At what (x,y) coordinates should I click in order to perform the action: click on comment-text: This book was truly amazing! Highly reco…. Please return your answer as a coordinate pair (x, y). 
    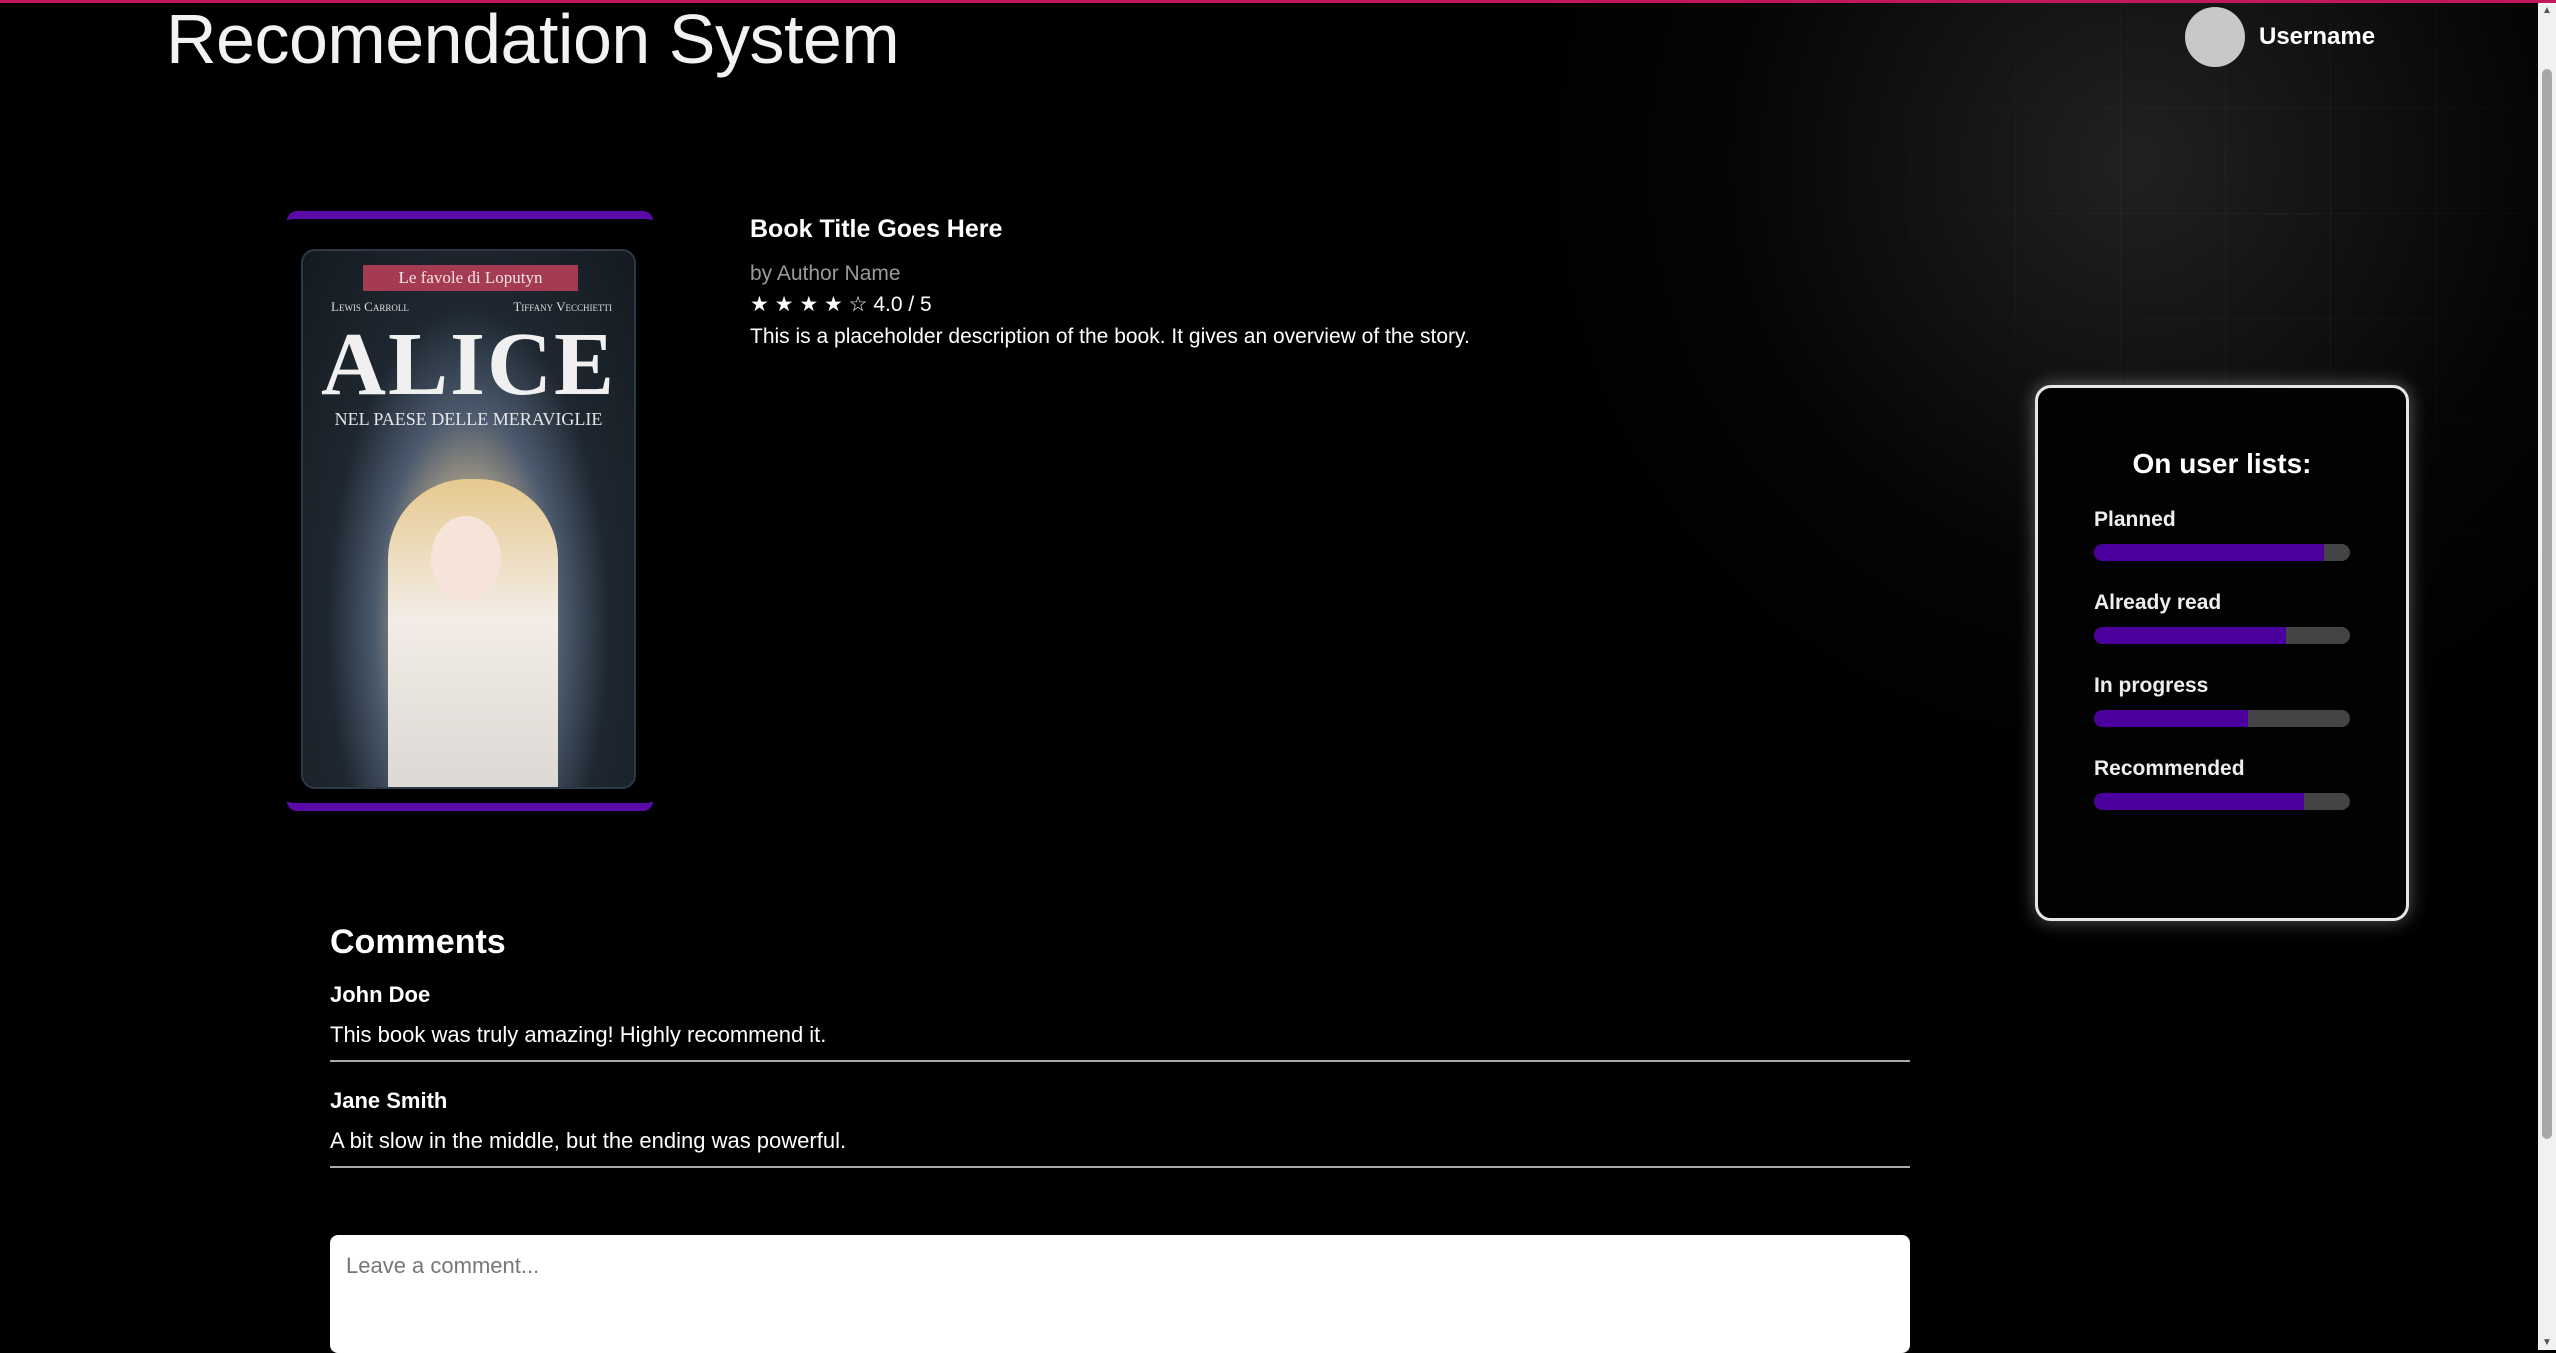
    Looking at the image, I should click on (578, 1034).